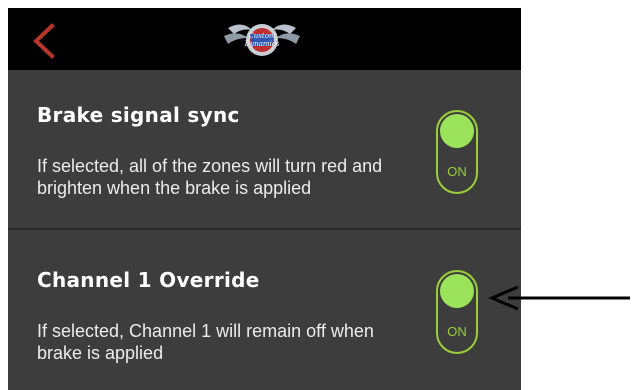 The image size is (635, 390). What do you see at coordinates (261, 36) in the screenshot?
I see `logo-text-line1: Custom` at bounding box center [261, 36].